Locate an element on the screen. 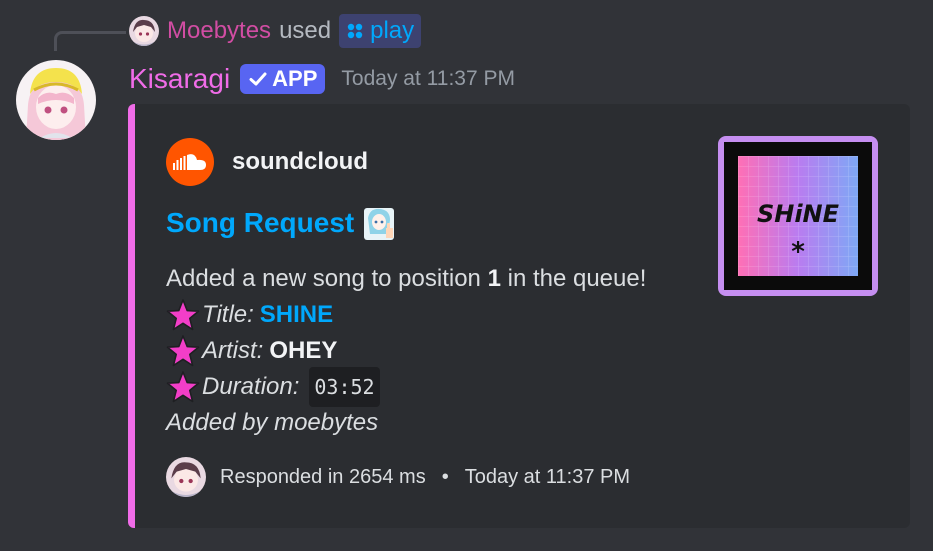 The width and height of the screenshot is (933, 551). reply-user-avatar is located at coordinates (144, 31).